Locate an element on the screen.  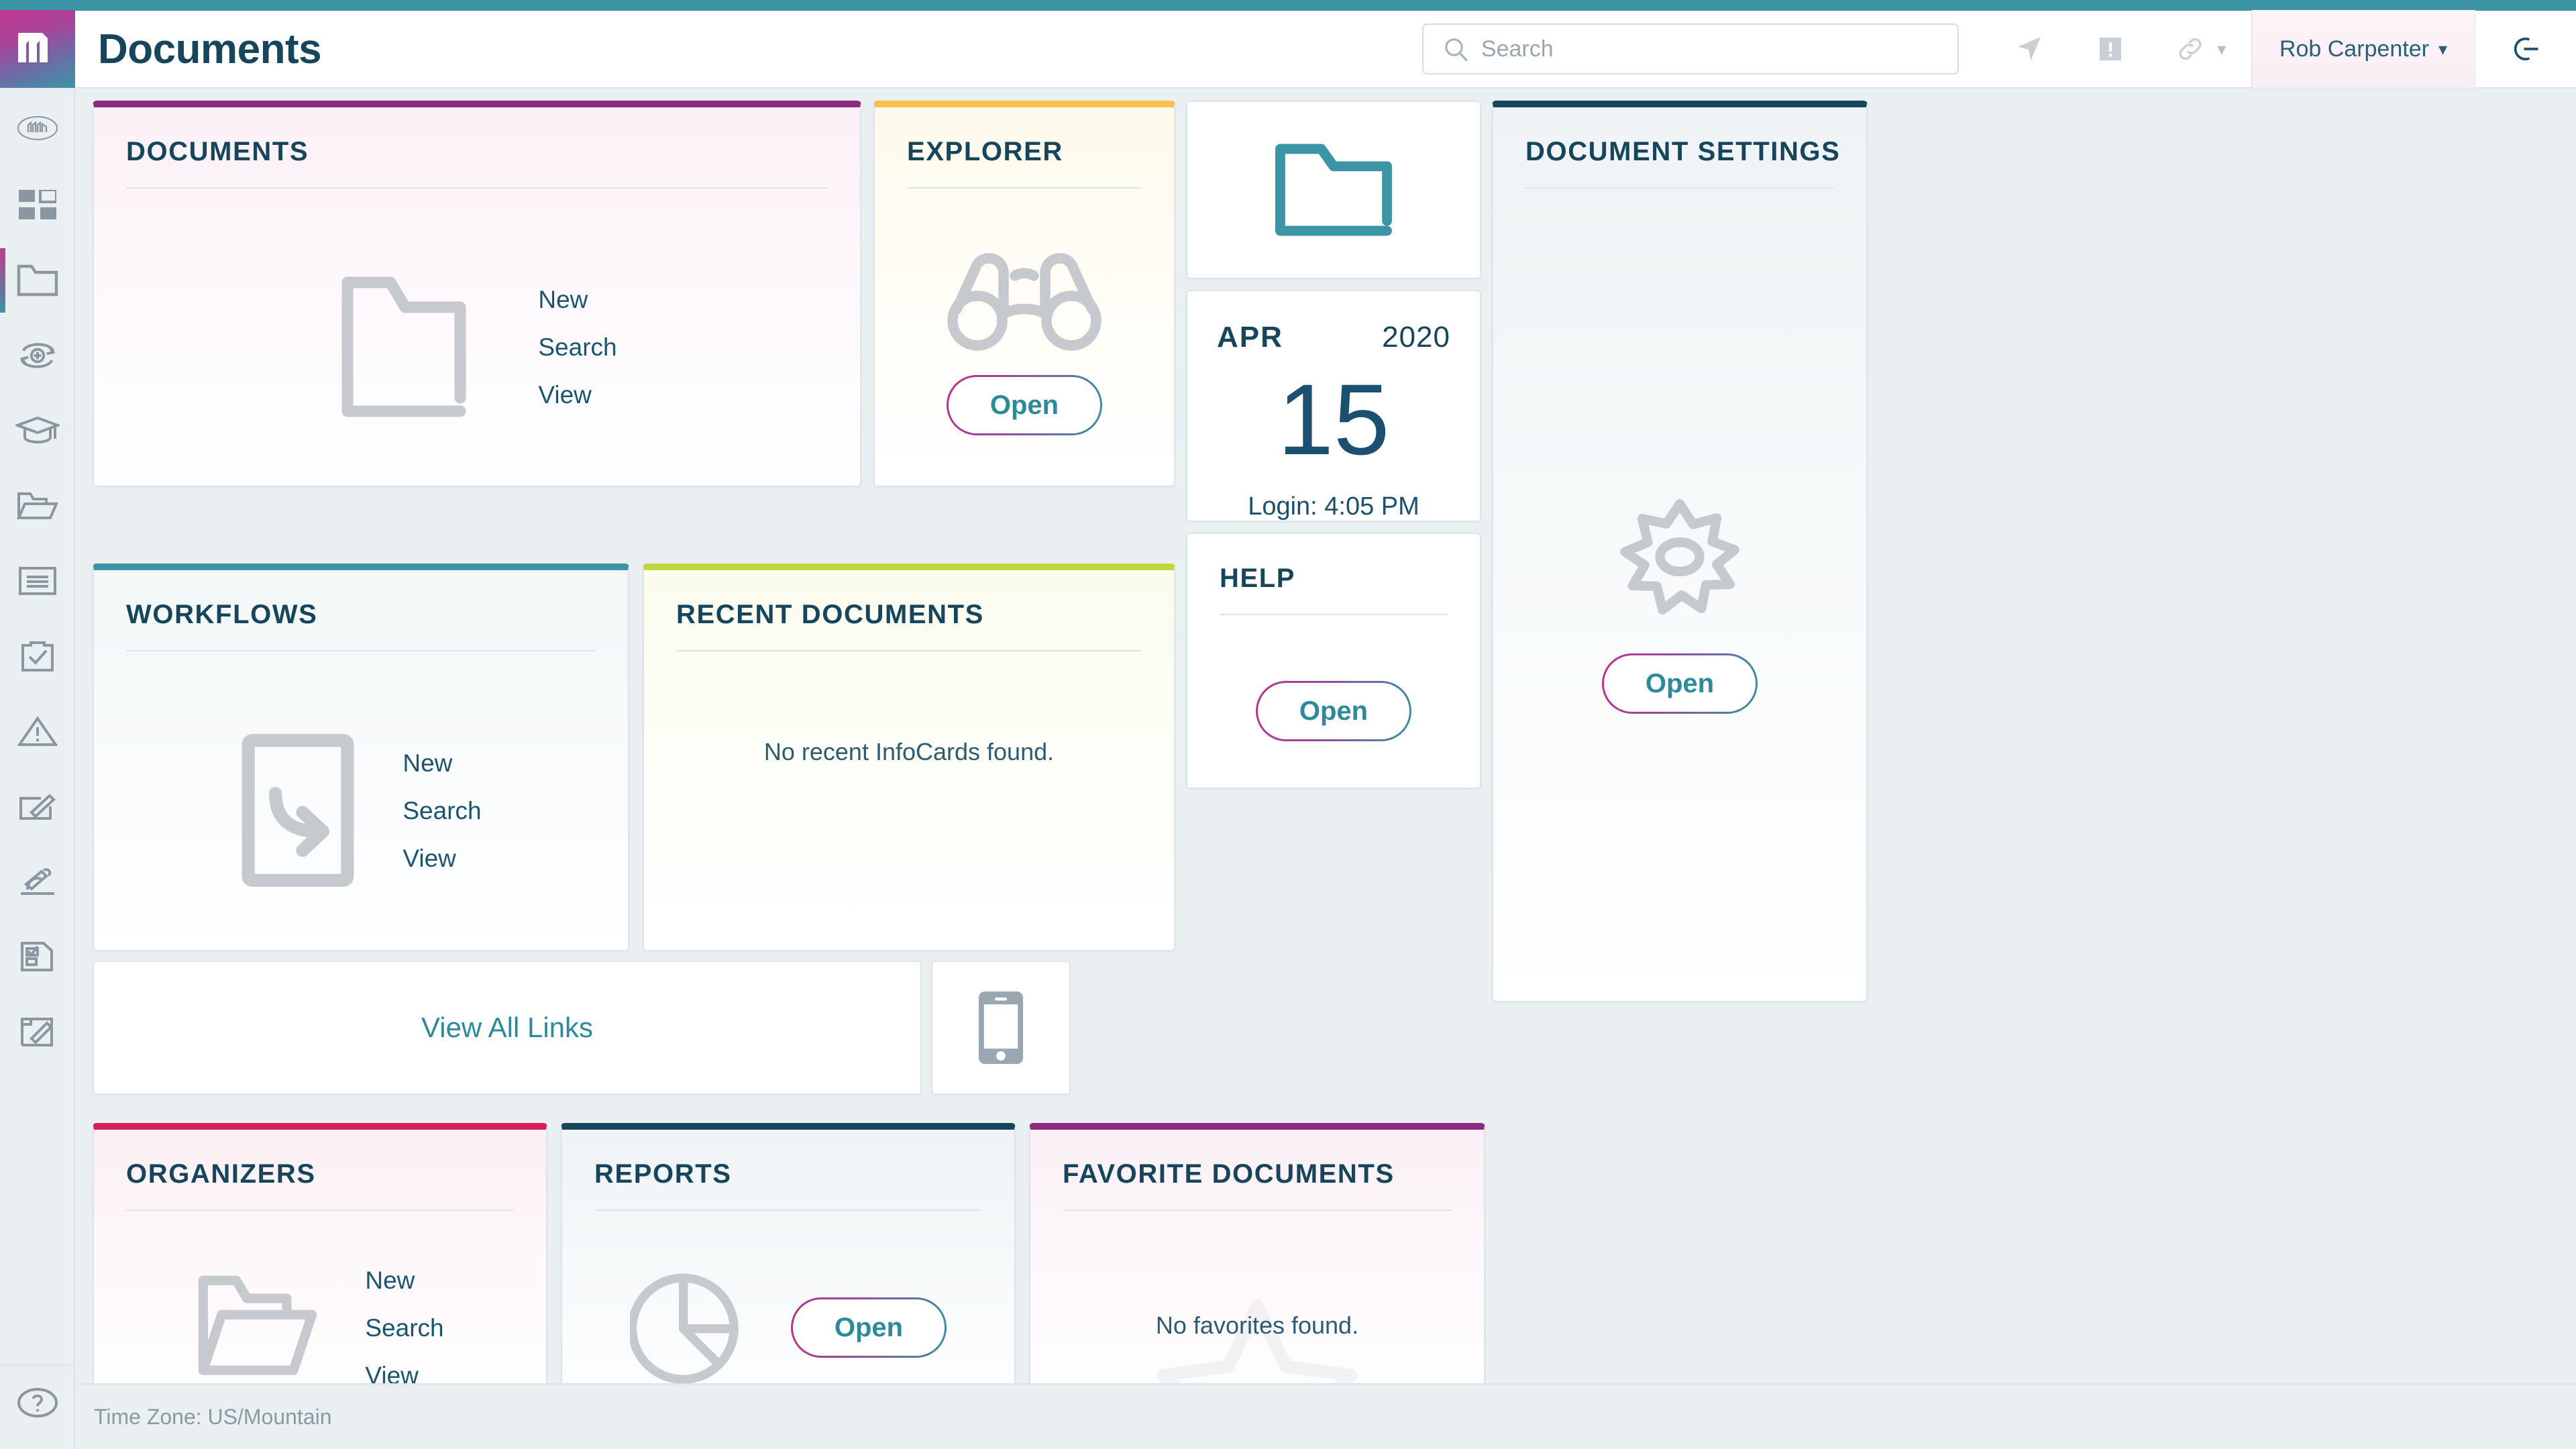
view-all-links-label: View All Links is located at coordinates (507, 1028).